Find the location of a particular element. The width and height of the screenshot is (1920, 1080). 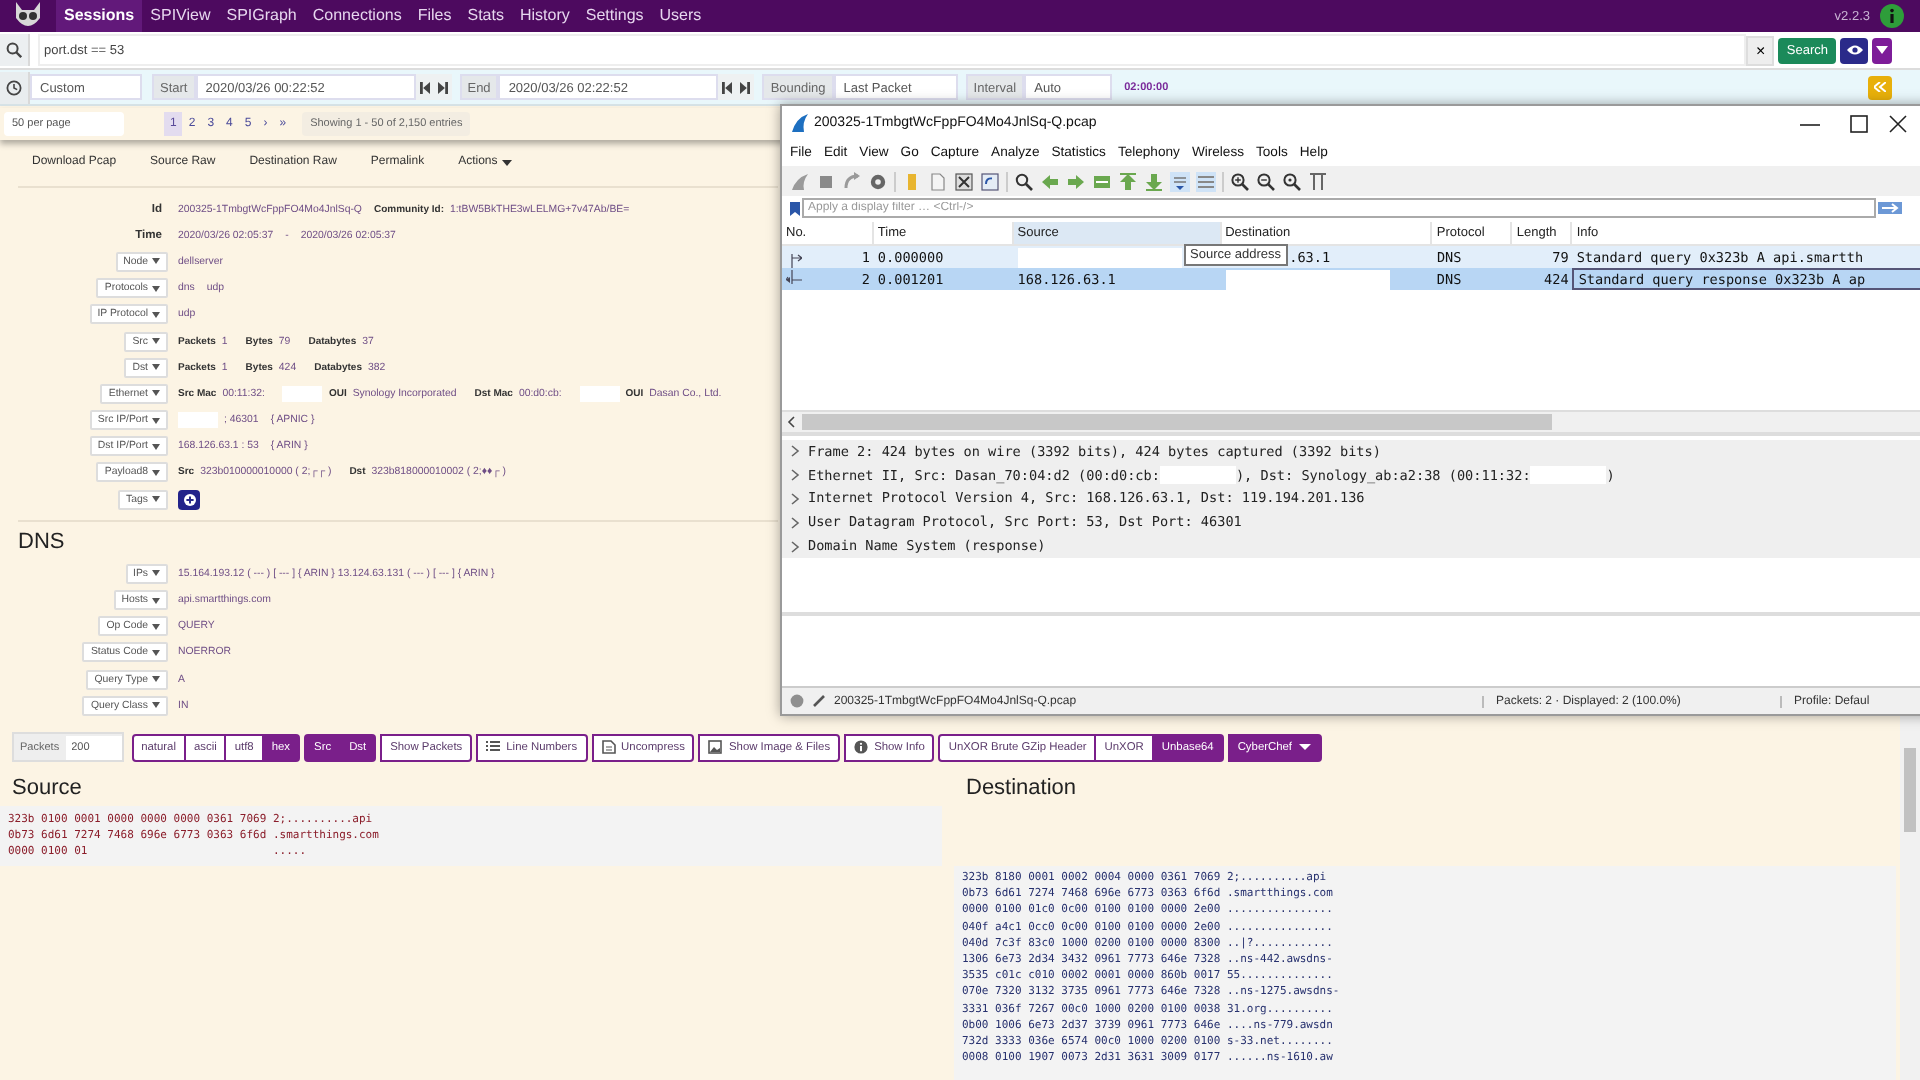

zoom-in-icon is located at coordinates (1240, 181).